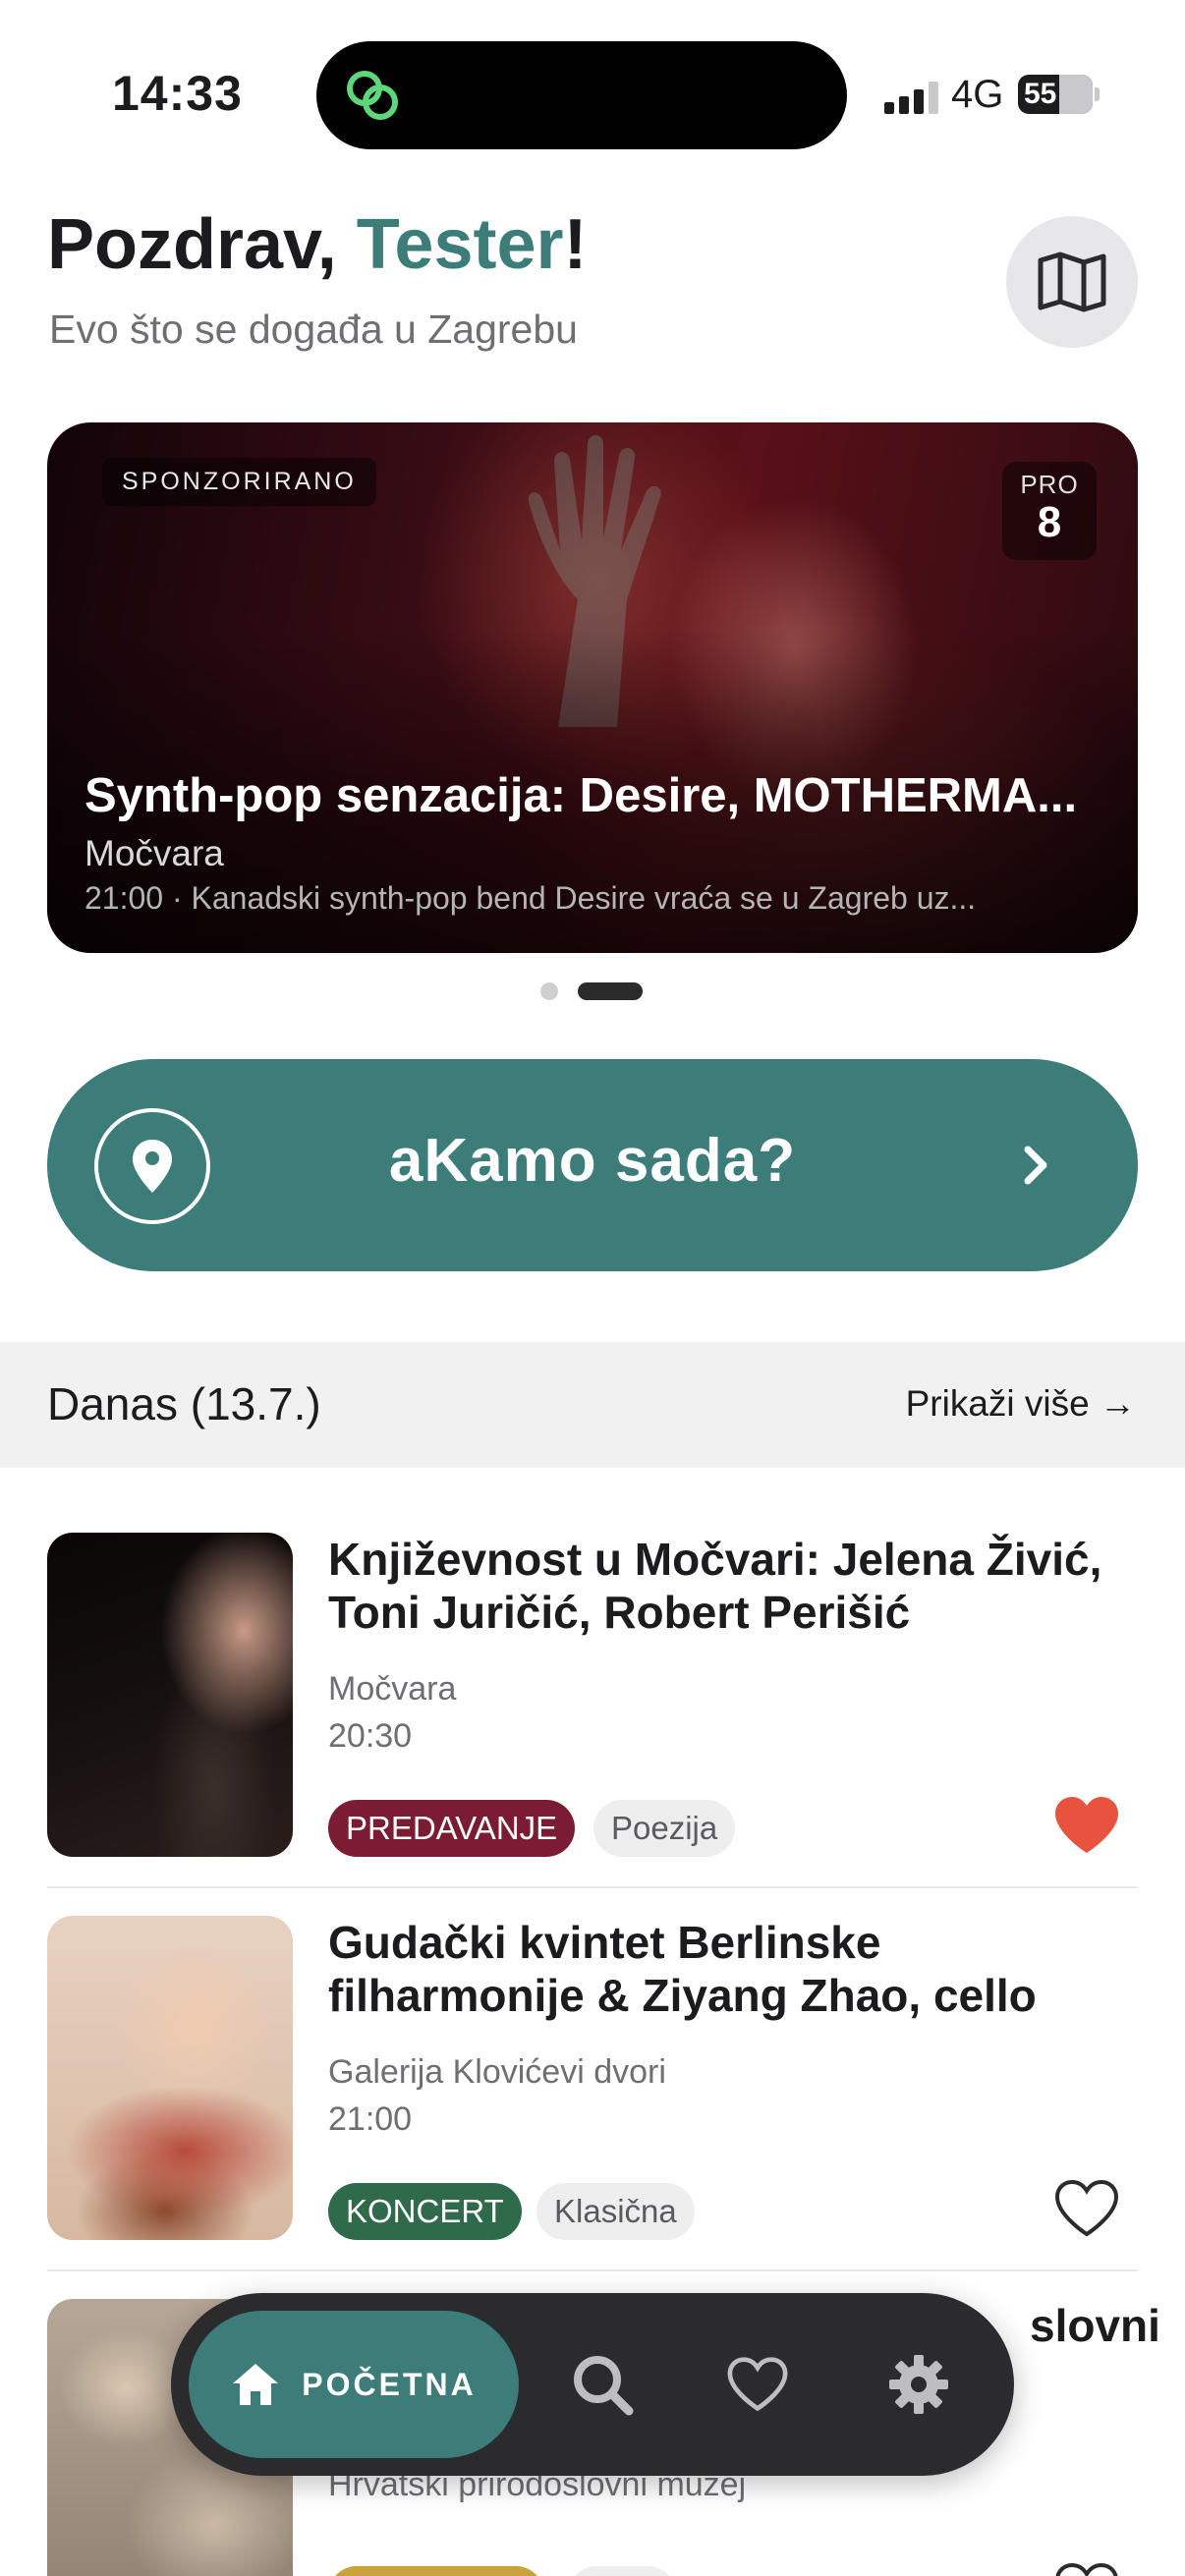 The width and height of the screenshot is (1185, 2576). What do you see at coordinates (1041, 94) in the screenshot?
I see `battery-level: 55` at bounding box center [1041, 94].